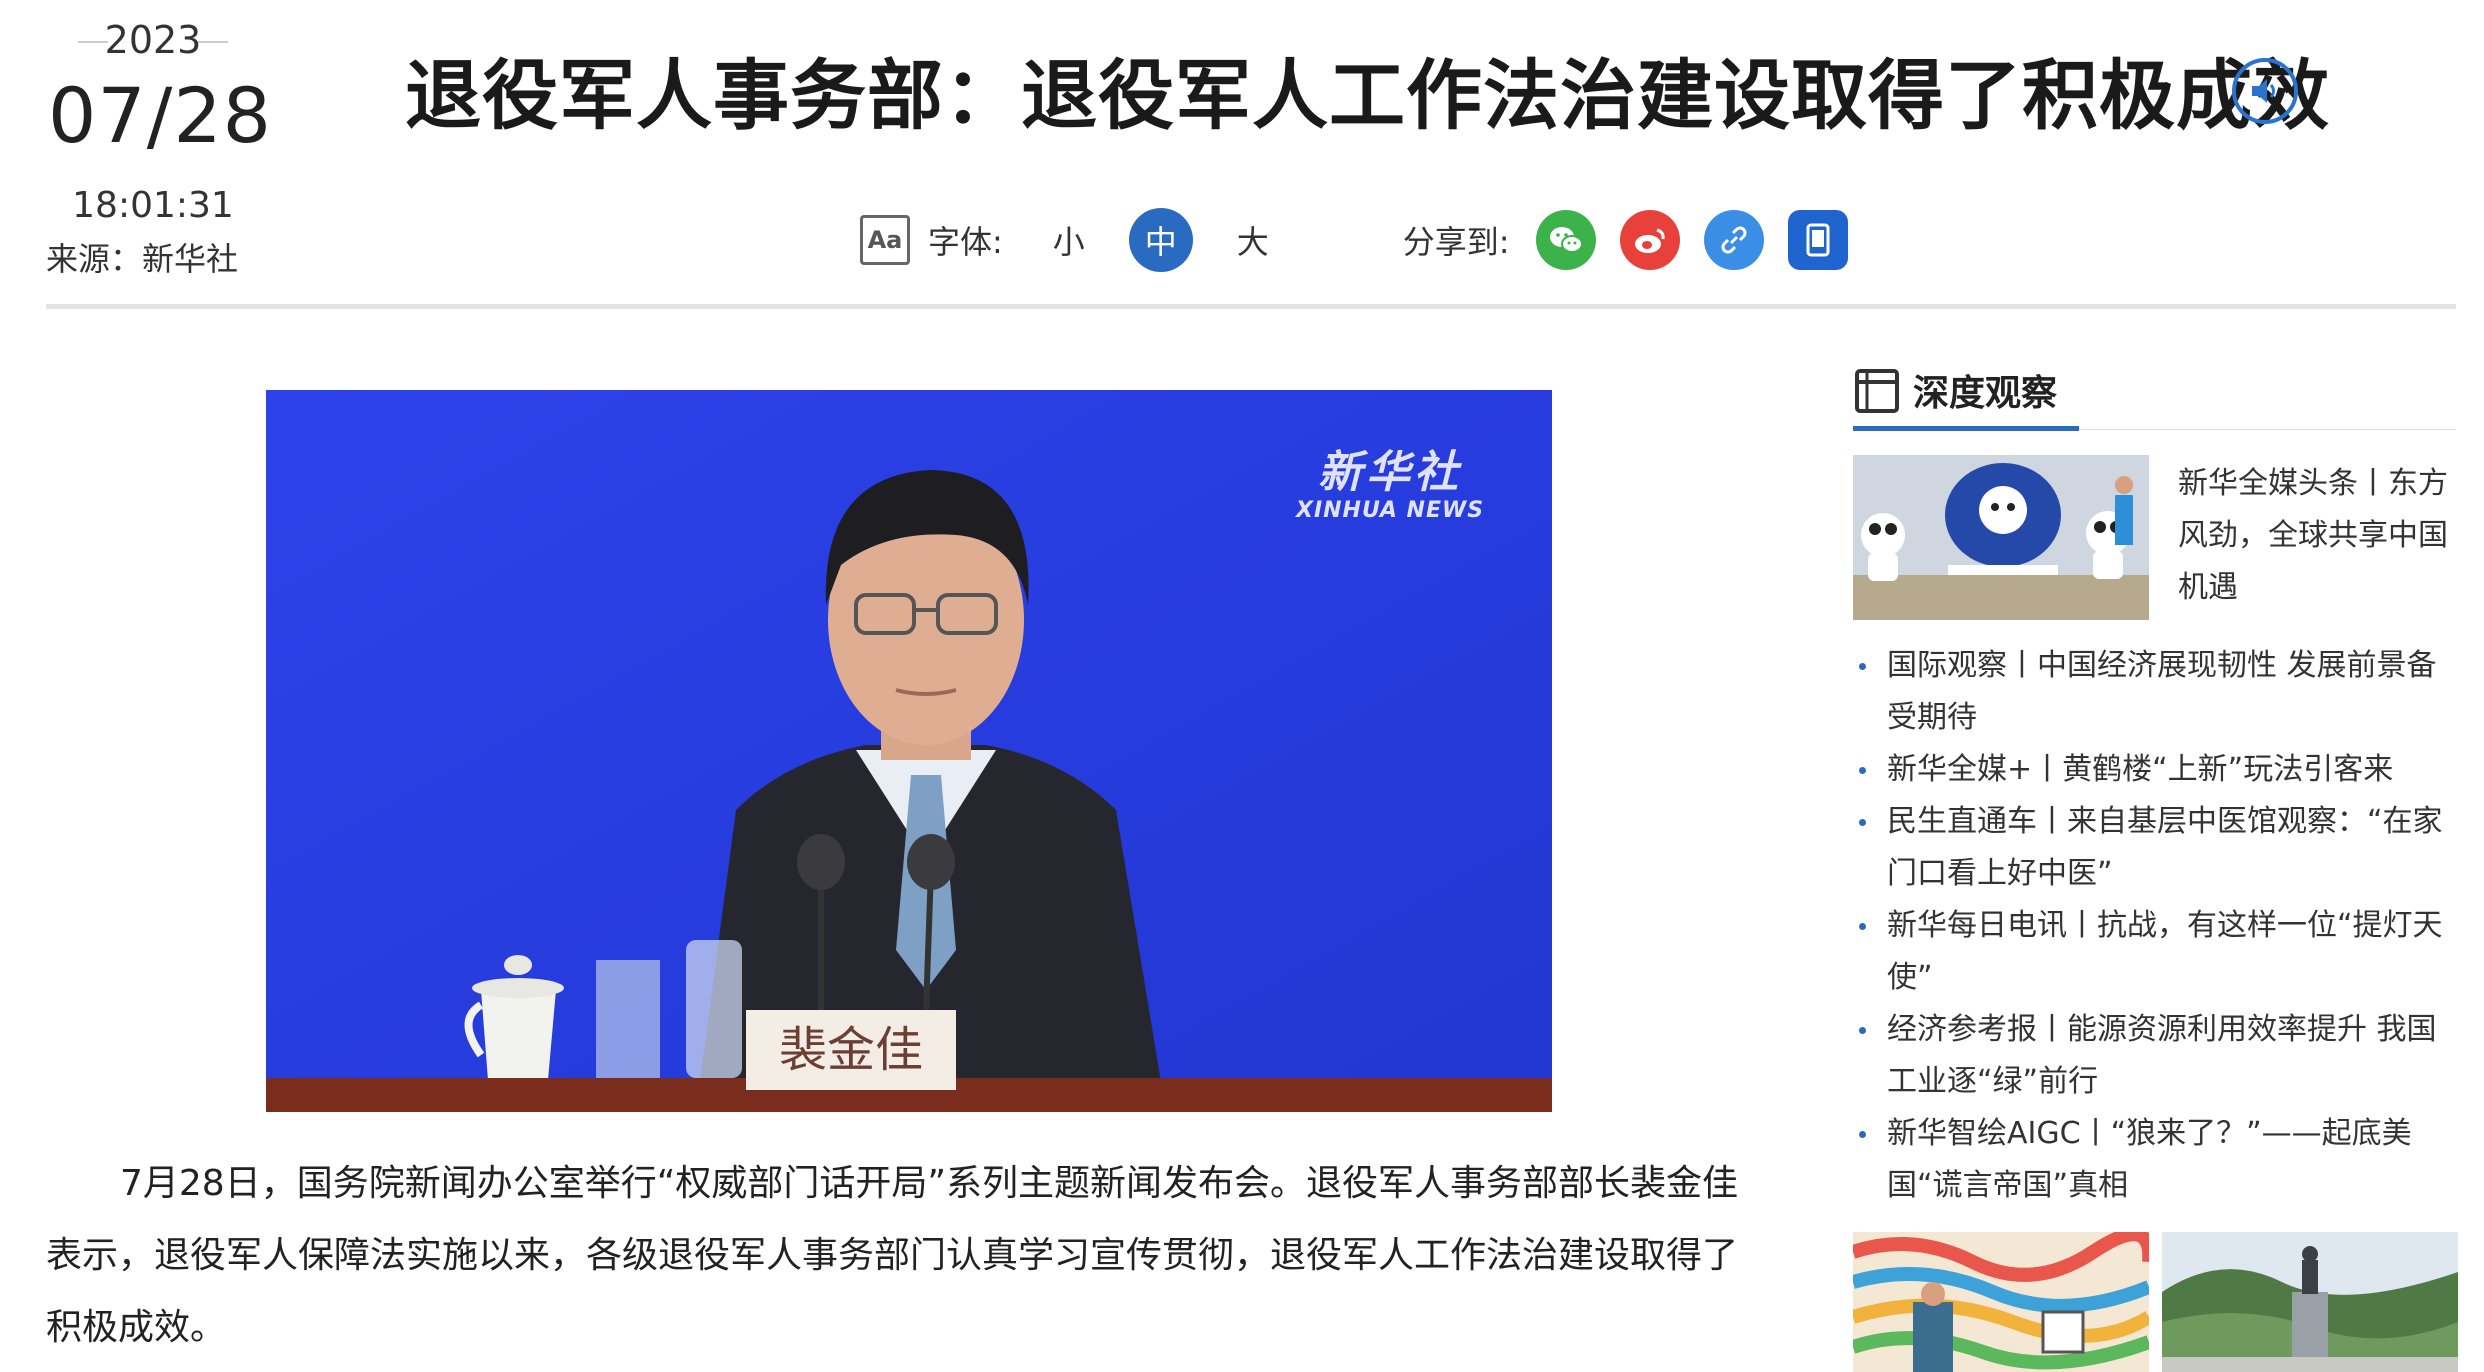 The height and width of the screenshot is (1372, 2484). What do you see at coordinates (1985, 393) in the screenshot?
I see `sidebar-heading-text: 深度观察` at bounding box center [1985, 393].